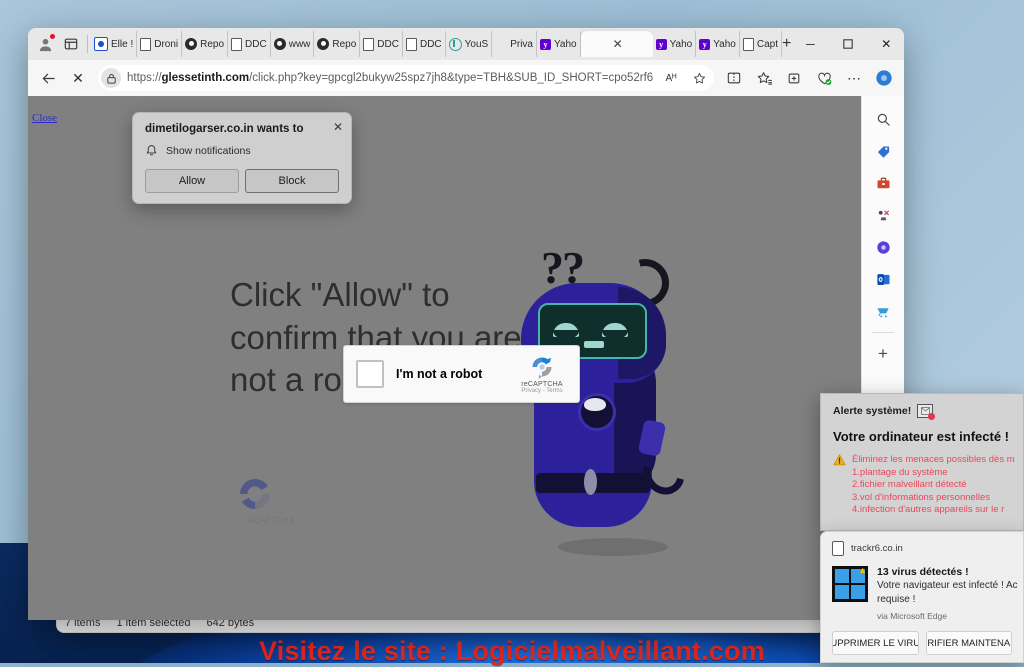  What do you see at coordinates (883, 279) in the screenshot?
I see `outlook-icon` at bounding box center [883, 279].